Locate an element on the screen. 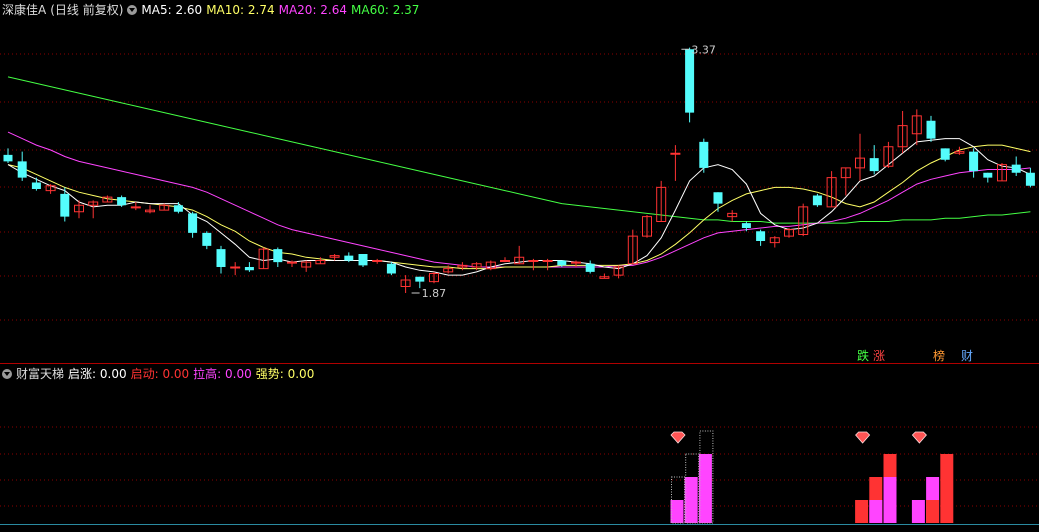  period-label: (日线 前复权) is located at coordinates (87, 10).